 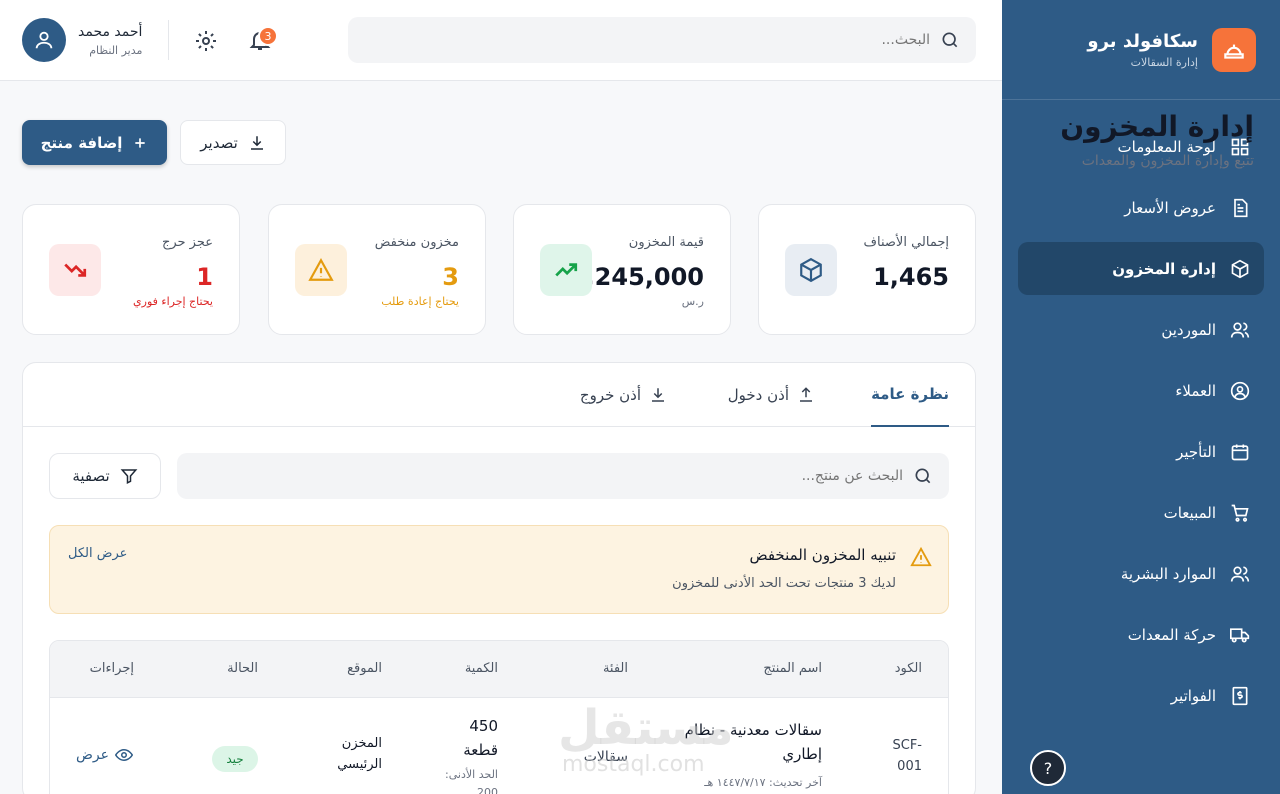 I want to click on sidebar-item-label: الموردين, so click(x=1188, y=329).